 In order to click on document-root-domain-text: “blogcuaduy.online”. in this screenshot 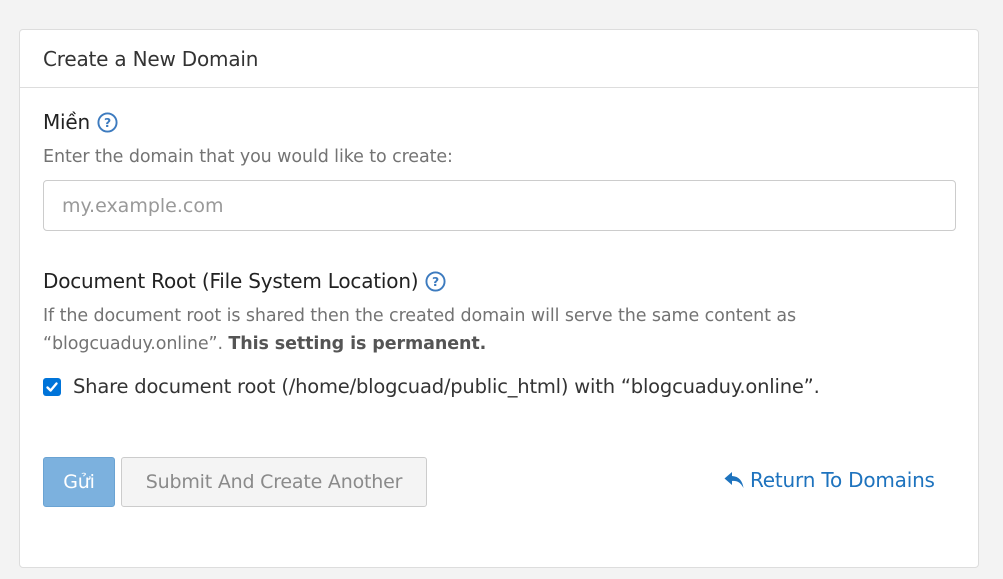, I will do `click(133, 344)`.